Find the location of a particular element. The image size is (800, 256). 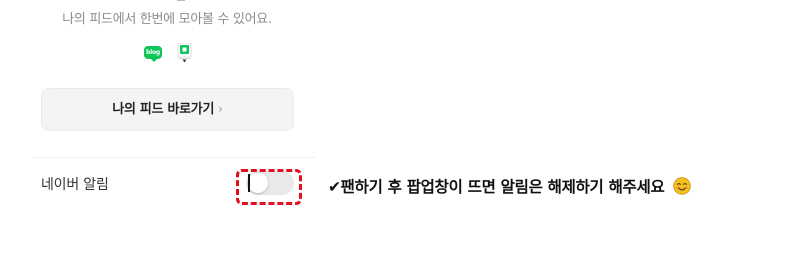

naver-alarm-label: 네이버 알림 is located at coordinates (75, 185).